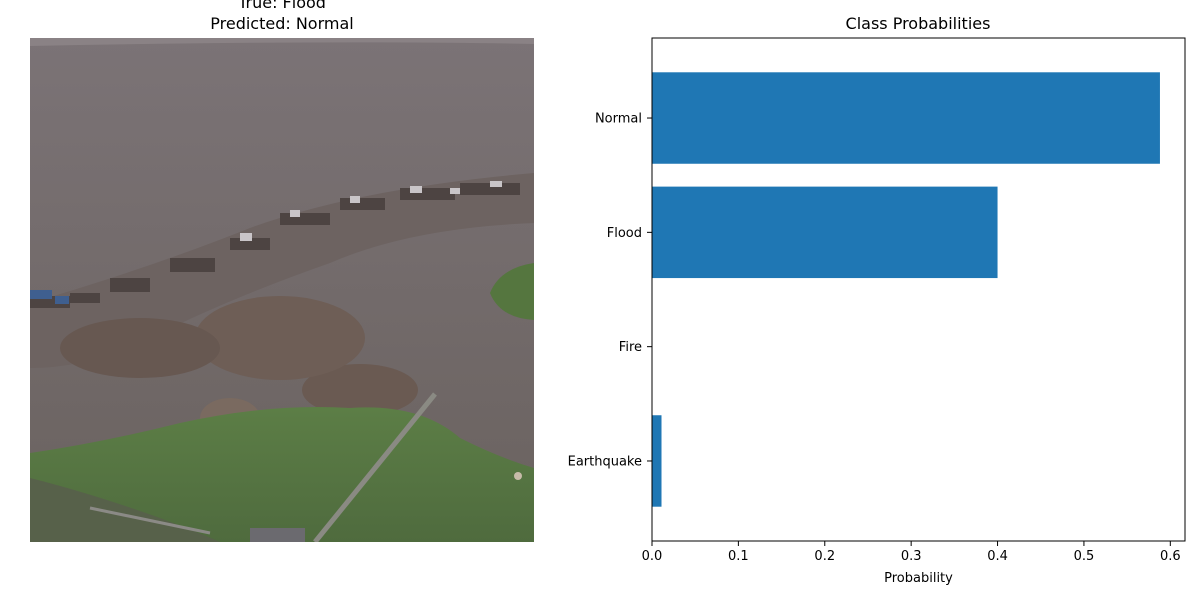 The height and width of the screenshot is (600, 1200). I want to click on y-axis: Earthquake Fire Flood Normal, so click(610, 290).